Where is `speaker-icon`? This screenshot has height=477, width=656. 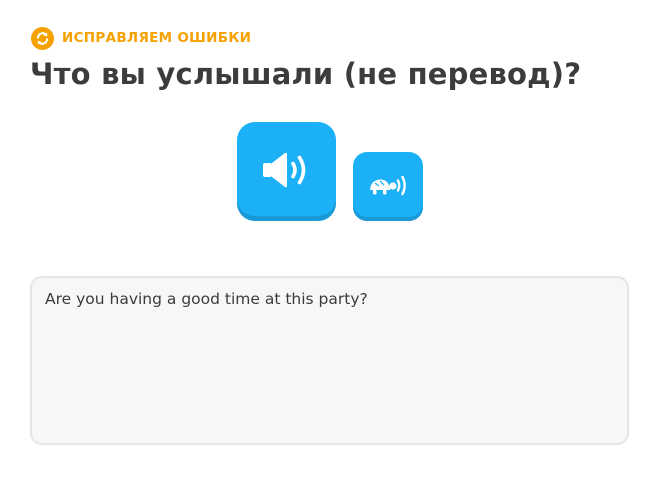 speaker-icon is located at coordinates (287, 172).